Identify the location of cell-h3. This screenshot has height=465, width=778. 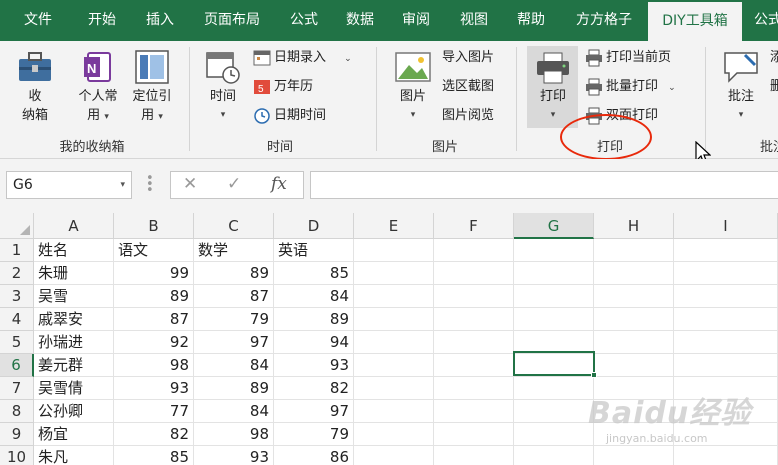
(634, 296).